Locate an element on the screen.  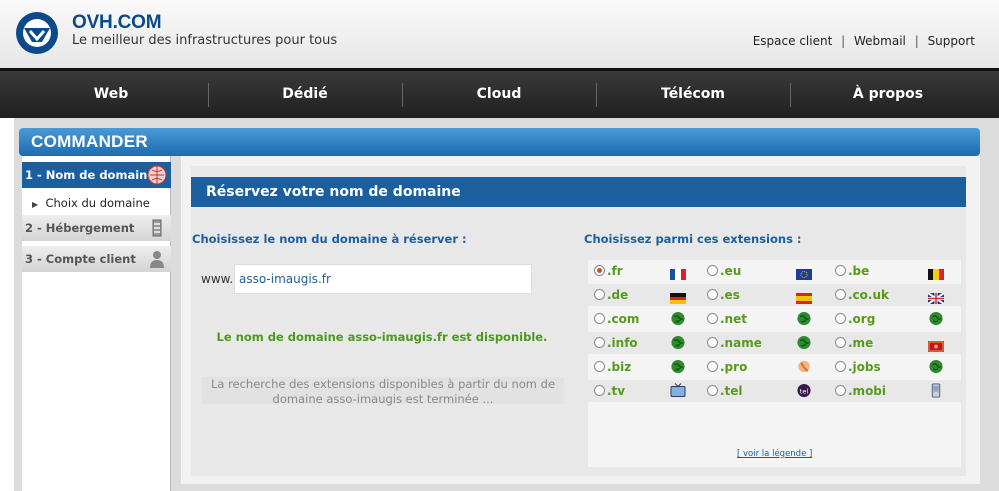
extension-label: .mobi is located at coordinates (867, 391).